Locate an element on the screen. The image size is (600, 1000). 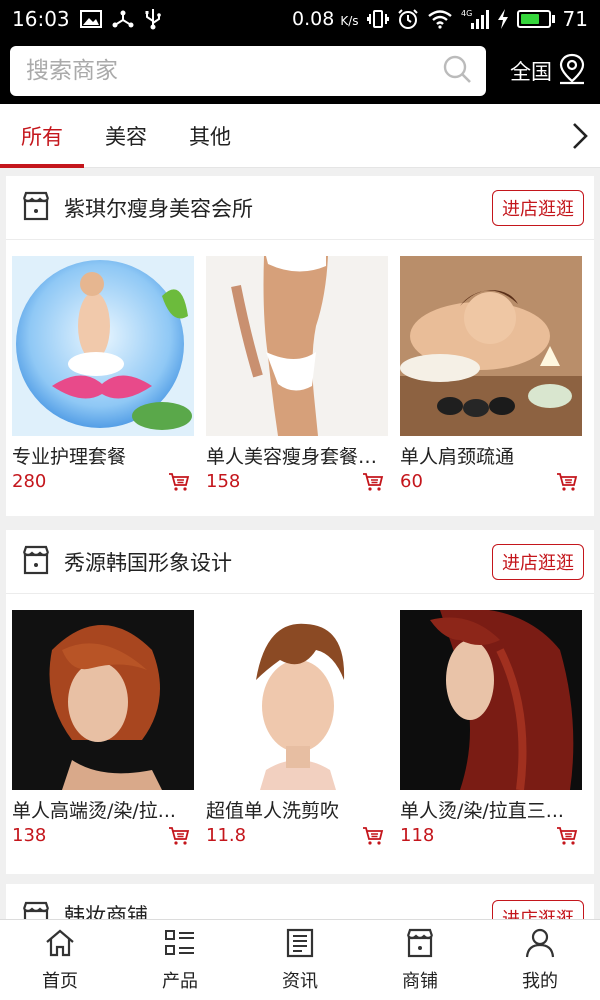
product-price: 280 is located at coordinates (29, 481).